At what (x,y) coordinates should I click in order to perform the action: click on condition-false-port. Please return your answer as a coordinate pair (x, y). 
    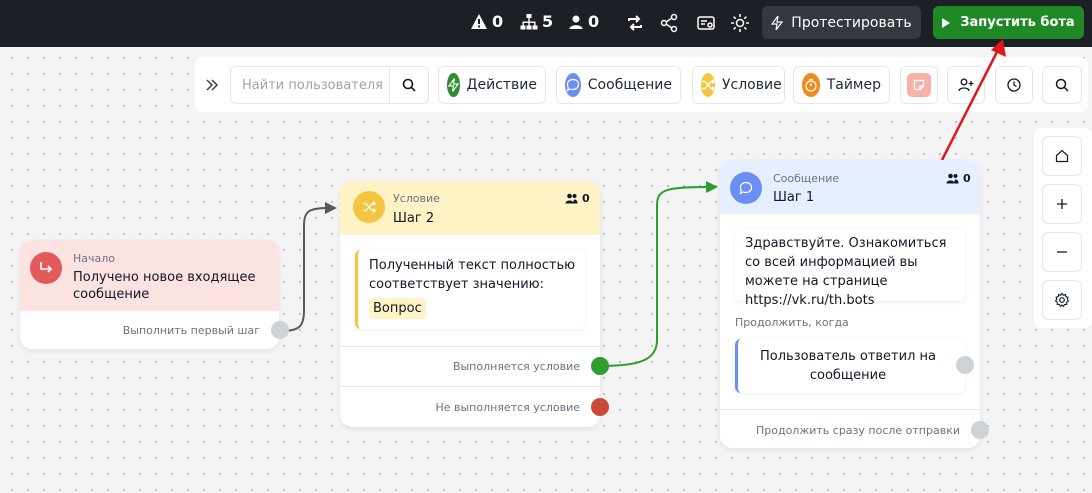
    Looking at the image, I should click on (600, 407).